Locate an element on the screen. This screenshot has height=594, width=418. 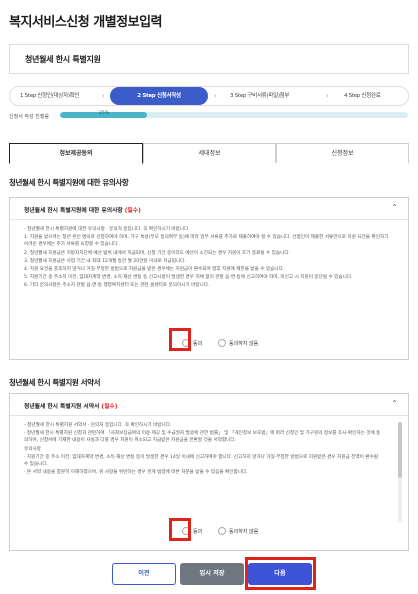
section2-agree-highlight is located at coordinates (180, 529).